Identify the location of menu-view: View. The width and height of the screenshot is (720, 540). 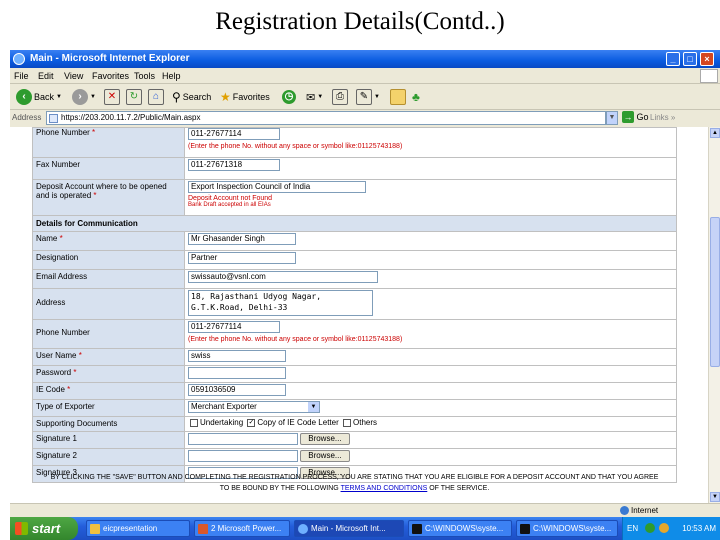
(73, 76).